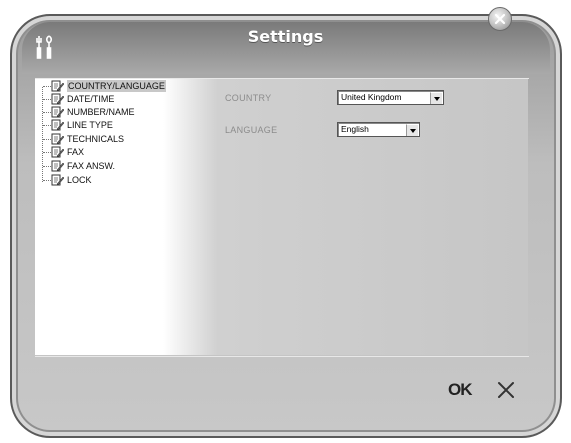 Image resolution: width=571 pixels, height=443 pixels. Describe the element at coordinates (76, 152) in the screenshot. I see `tree-item-label: FAX` at that location.